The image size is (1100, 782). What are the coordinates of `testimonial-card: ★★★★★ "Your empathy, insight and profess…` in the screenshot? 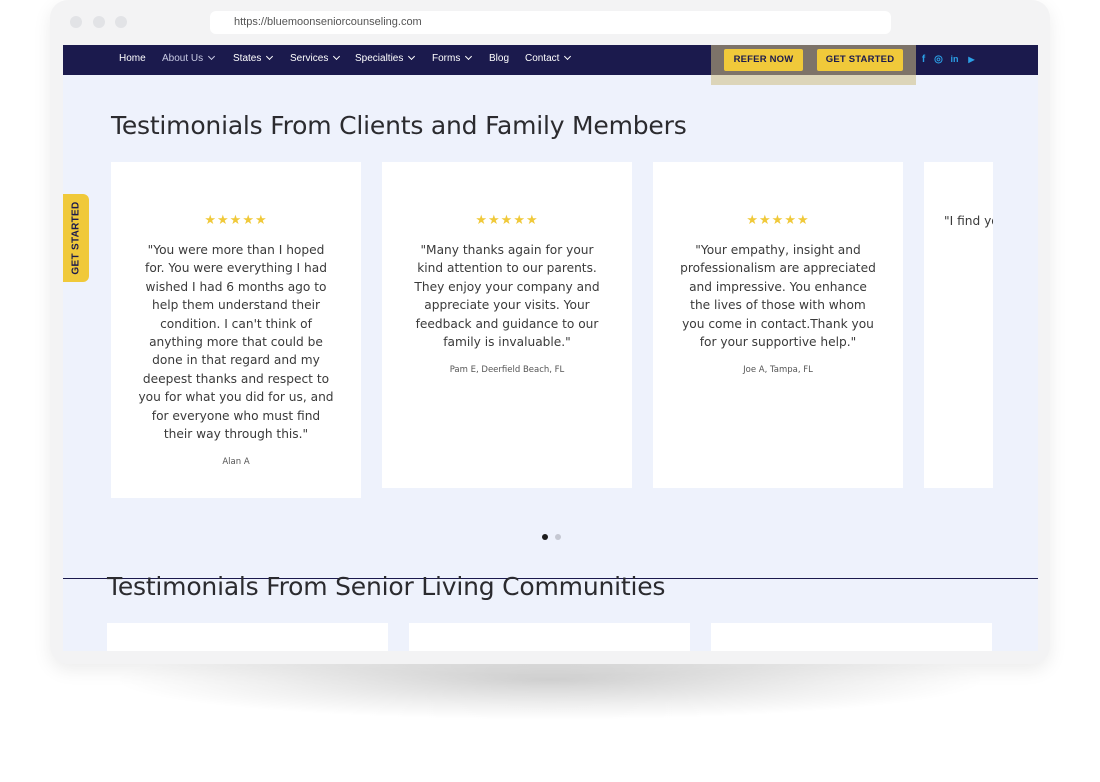 It's located at (778, 325).